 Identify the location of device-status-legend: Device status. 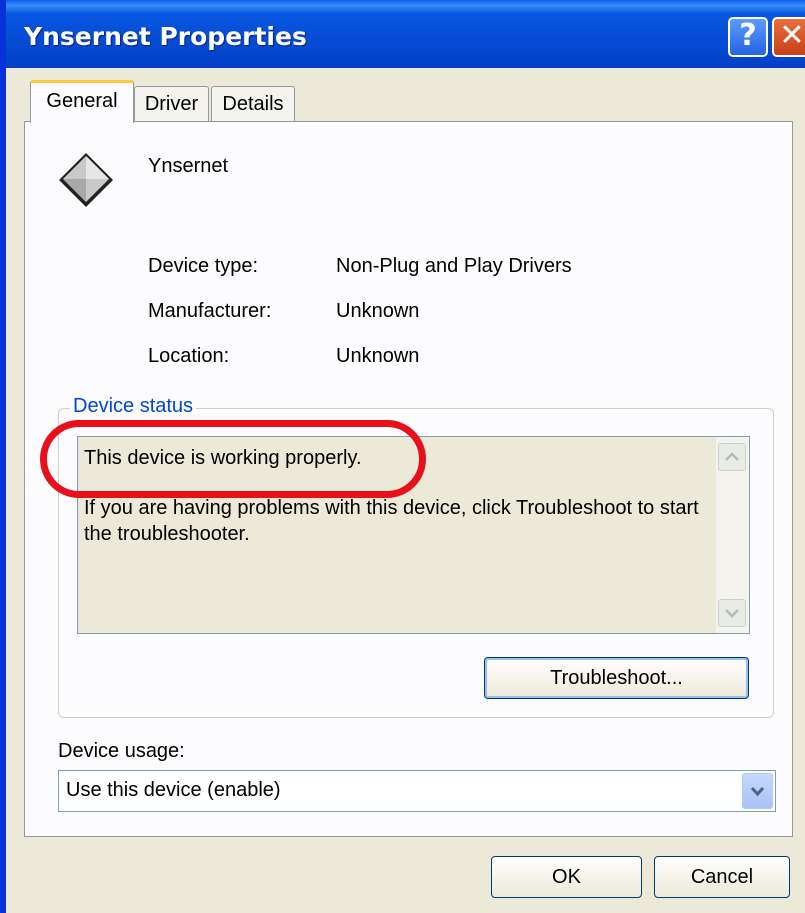
(133, 406).